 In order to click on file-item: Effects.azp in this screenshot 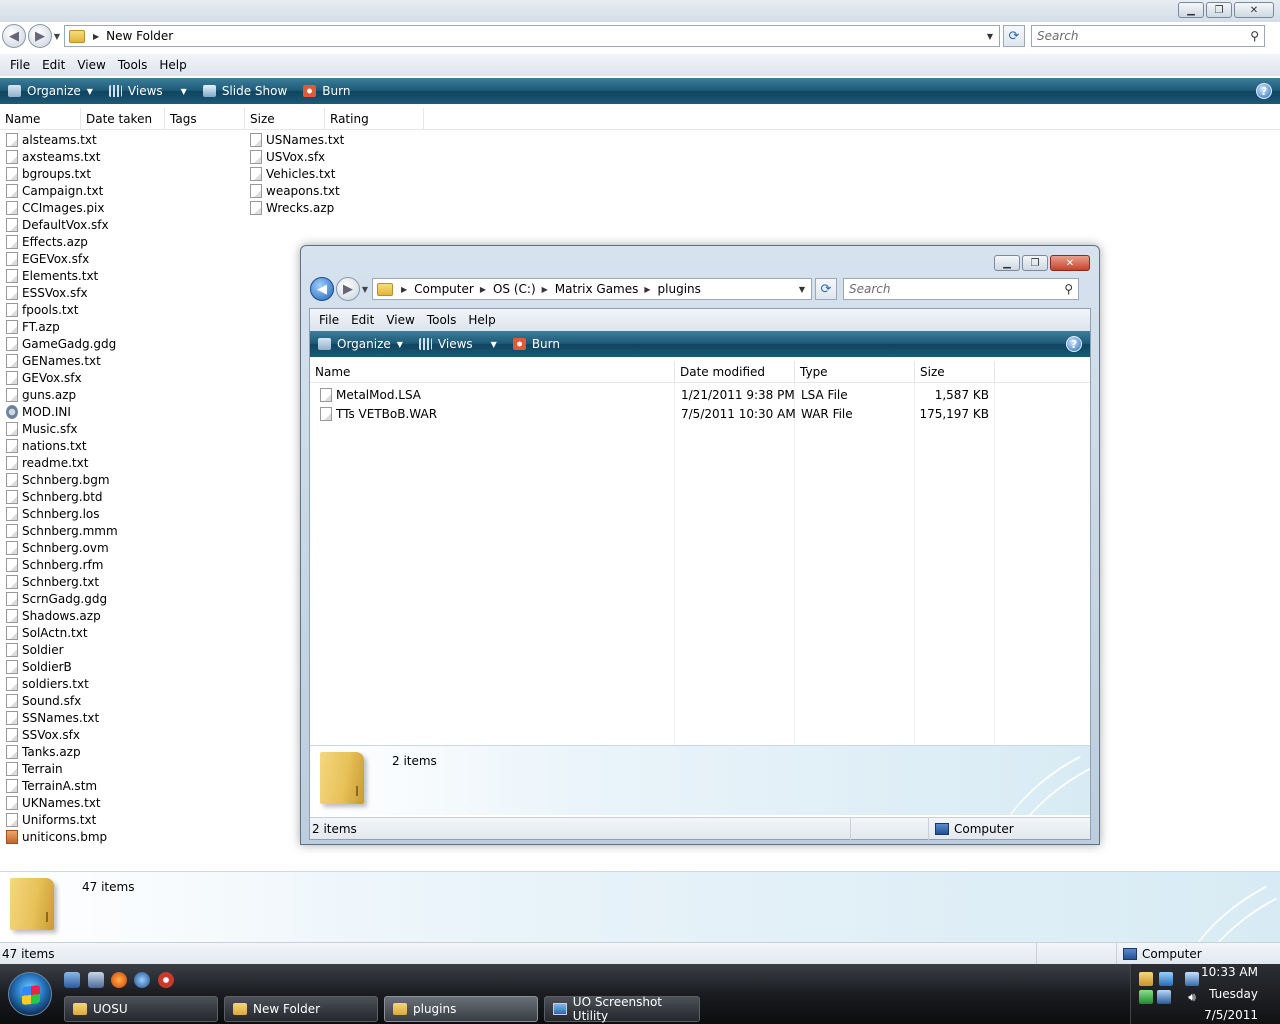, I will do `click(62, 241)`.